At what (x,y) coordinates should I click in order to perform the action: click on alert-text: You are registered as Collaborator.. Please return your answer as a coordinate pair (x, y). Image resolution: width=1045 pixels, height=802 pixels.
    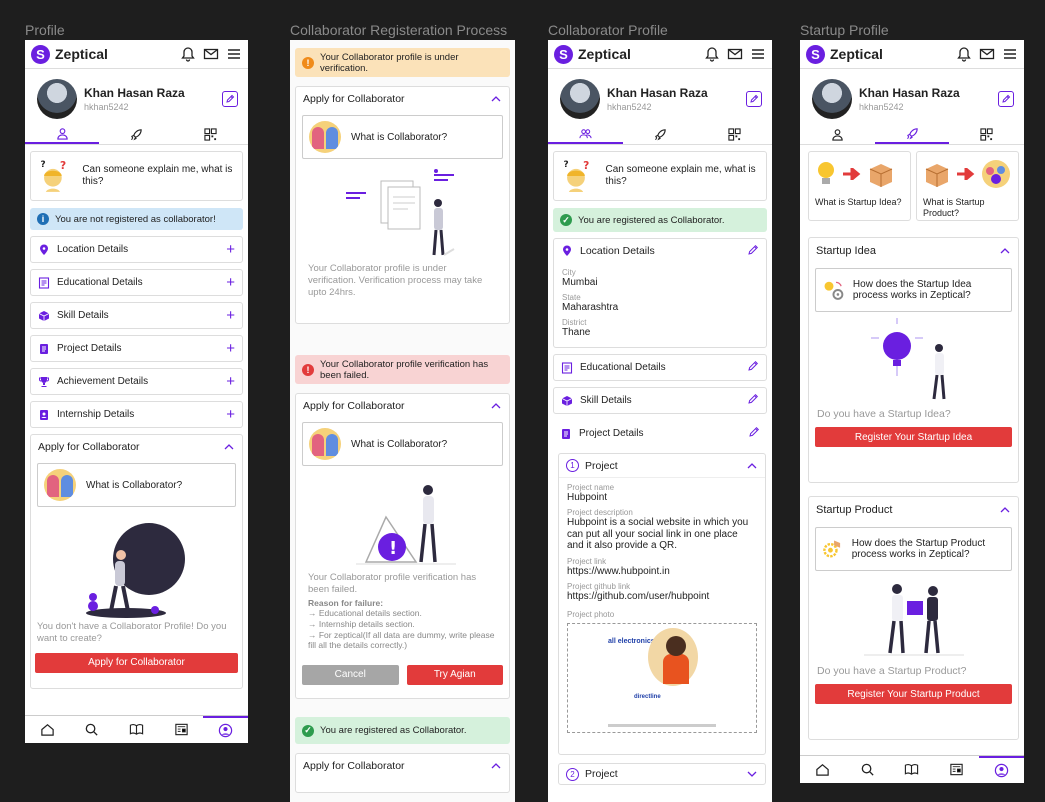
    Looking at the image, I should click on (393, 730).